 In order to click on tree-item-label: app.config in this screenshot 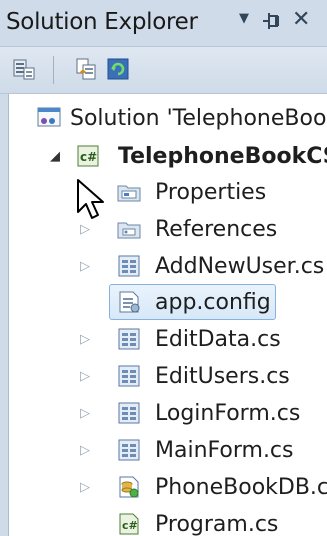, I will do `click(213, 302)`.